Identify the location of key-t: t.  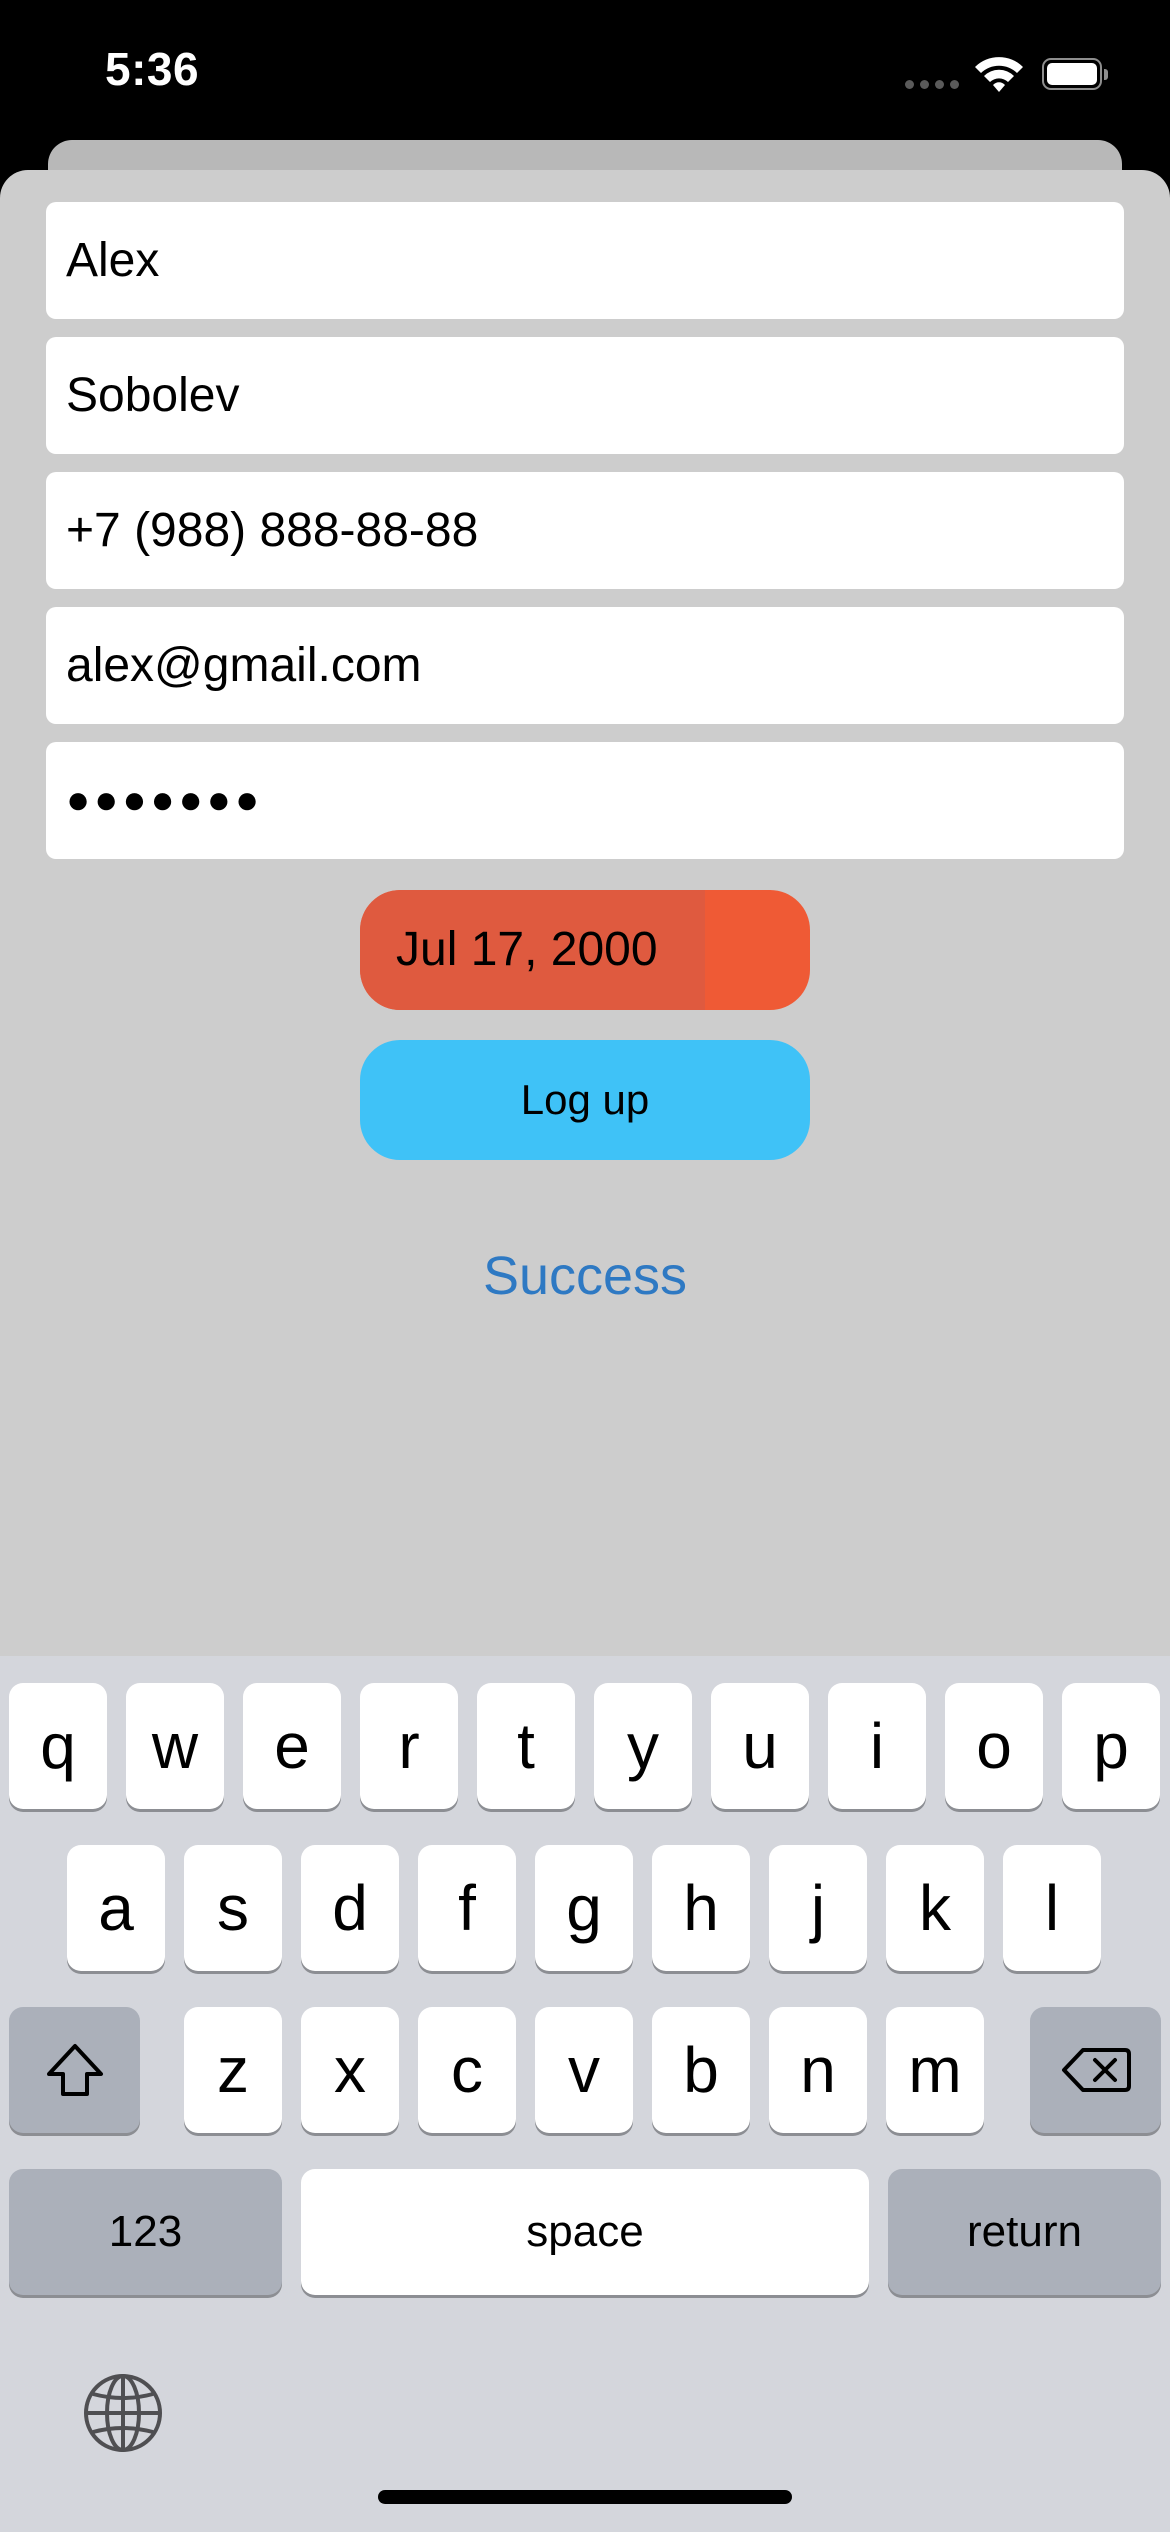
(526, 1746).